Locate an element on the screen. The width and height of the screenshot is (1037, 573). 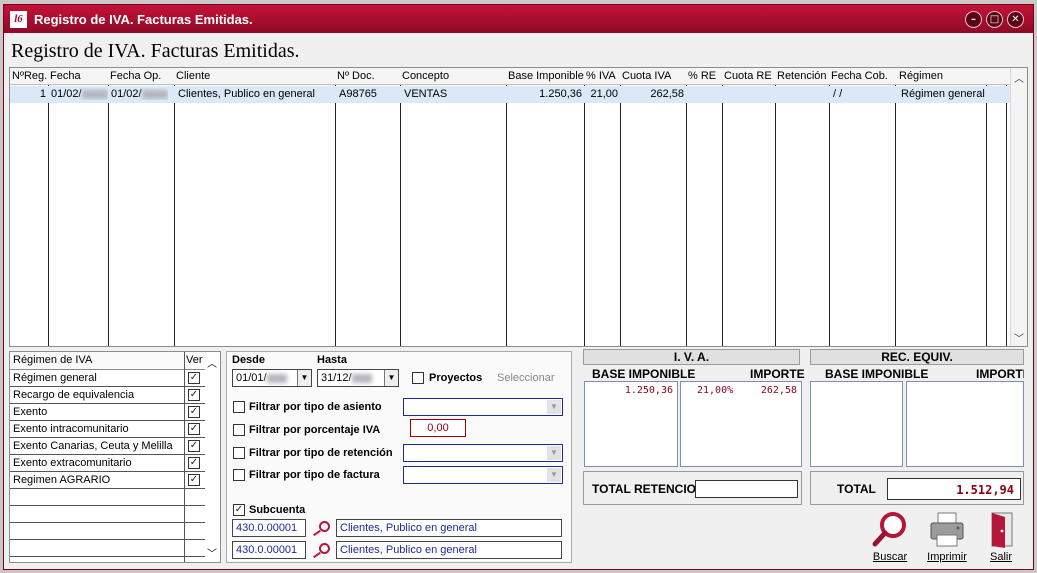
maximize-button: □ is located at coordinates (994, 19).